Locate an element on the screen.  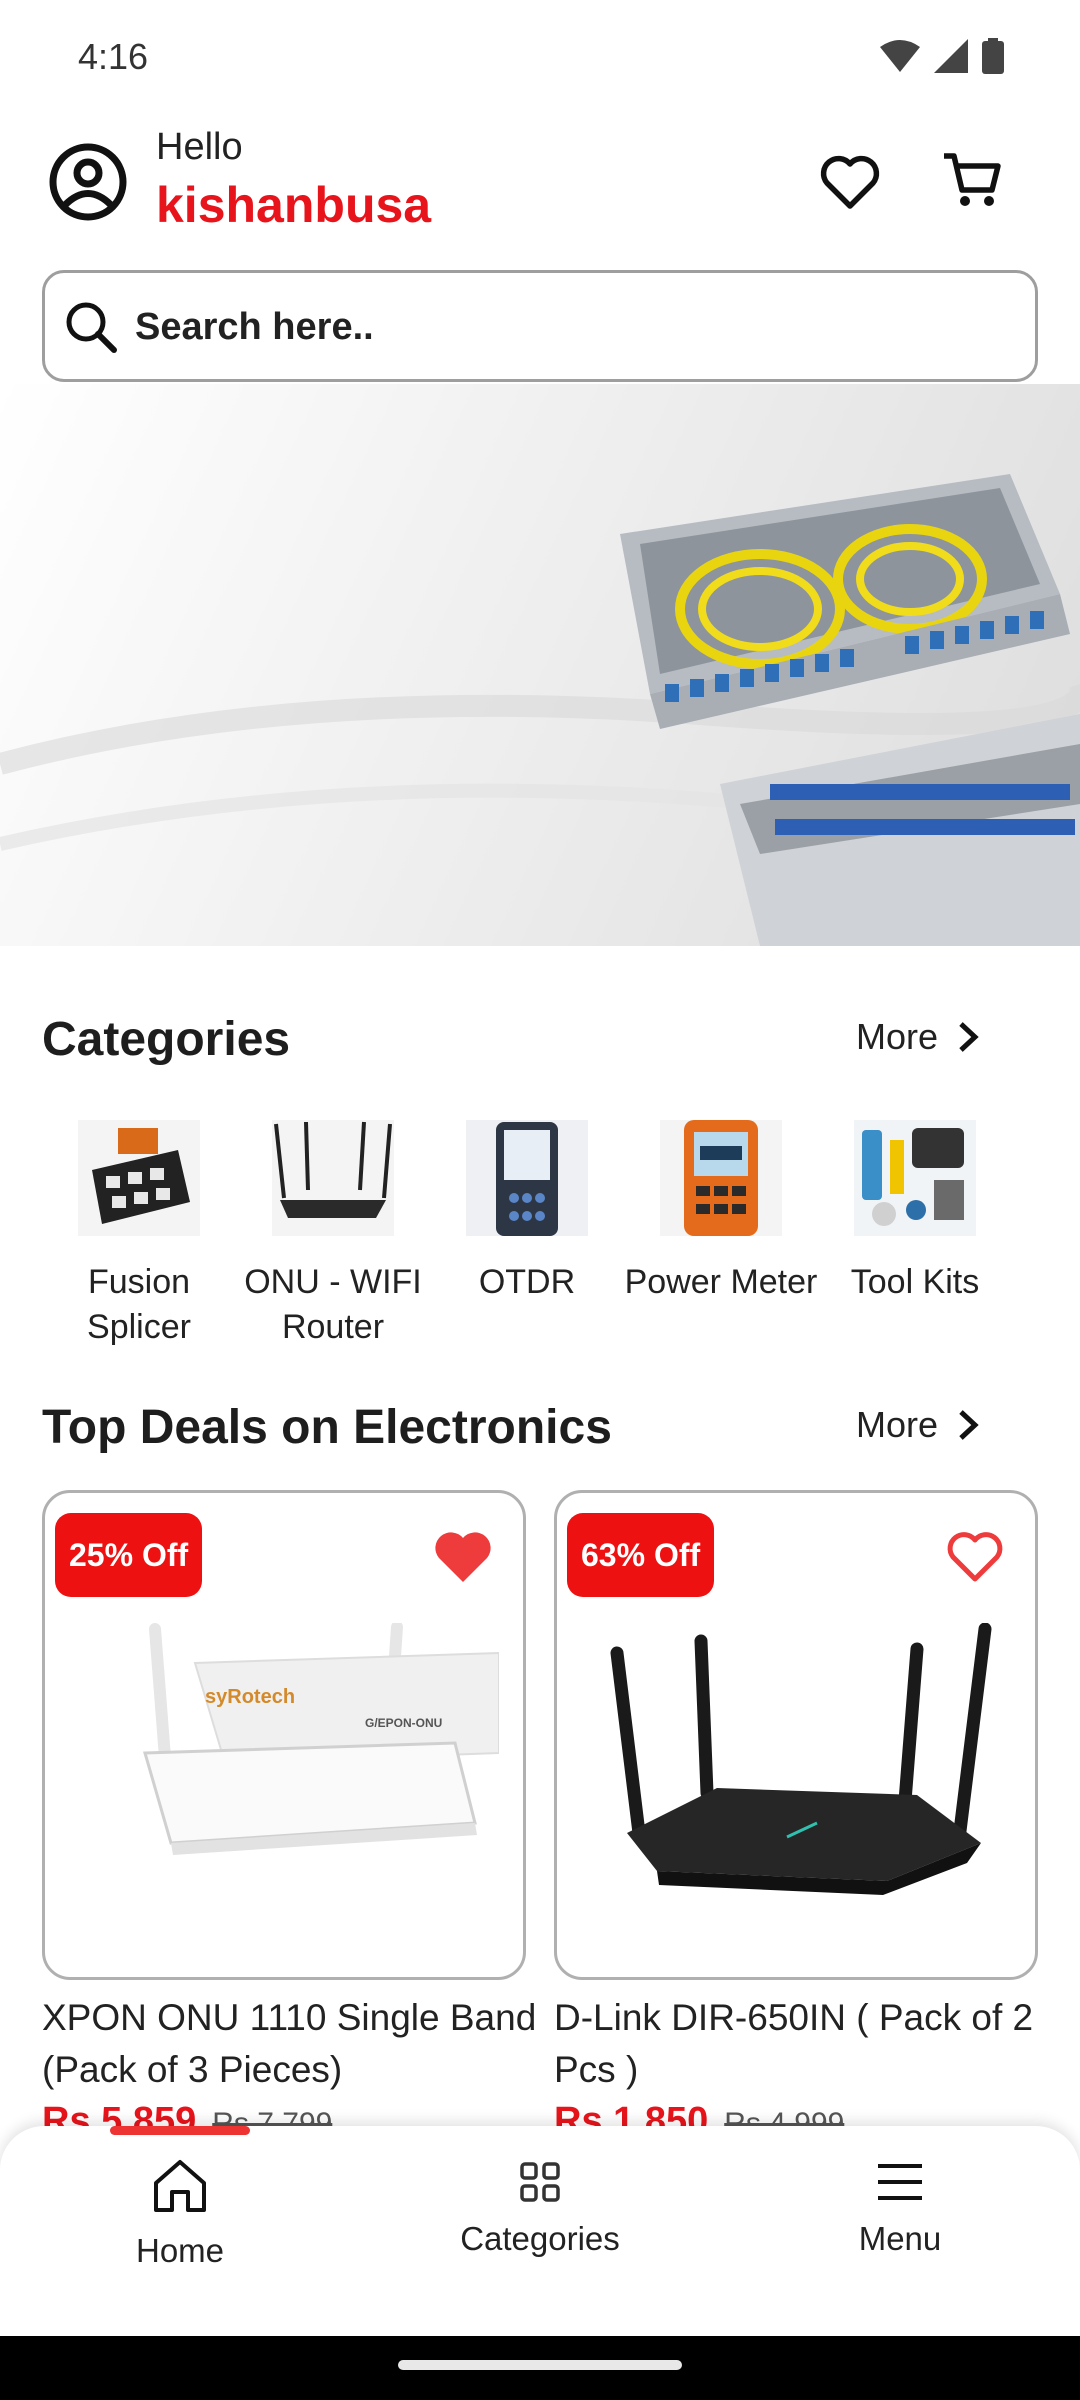
favorite-filled-heart-icon is located at coordinates (463, 1557).